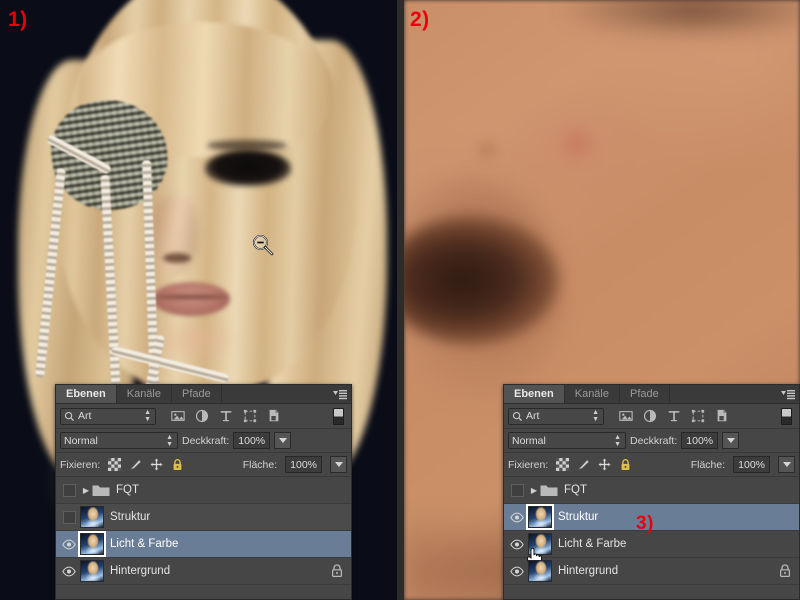 Image resolution: width=800 pixels, height=600 pixels. Describe the element at coordinates (203, 517) in the screenshot. I see `table-row: Struktur` at that location.